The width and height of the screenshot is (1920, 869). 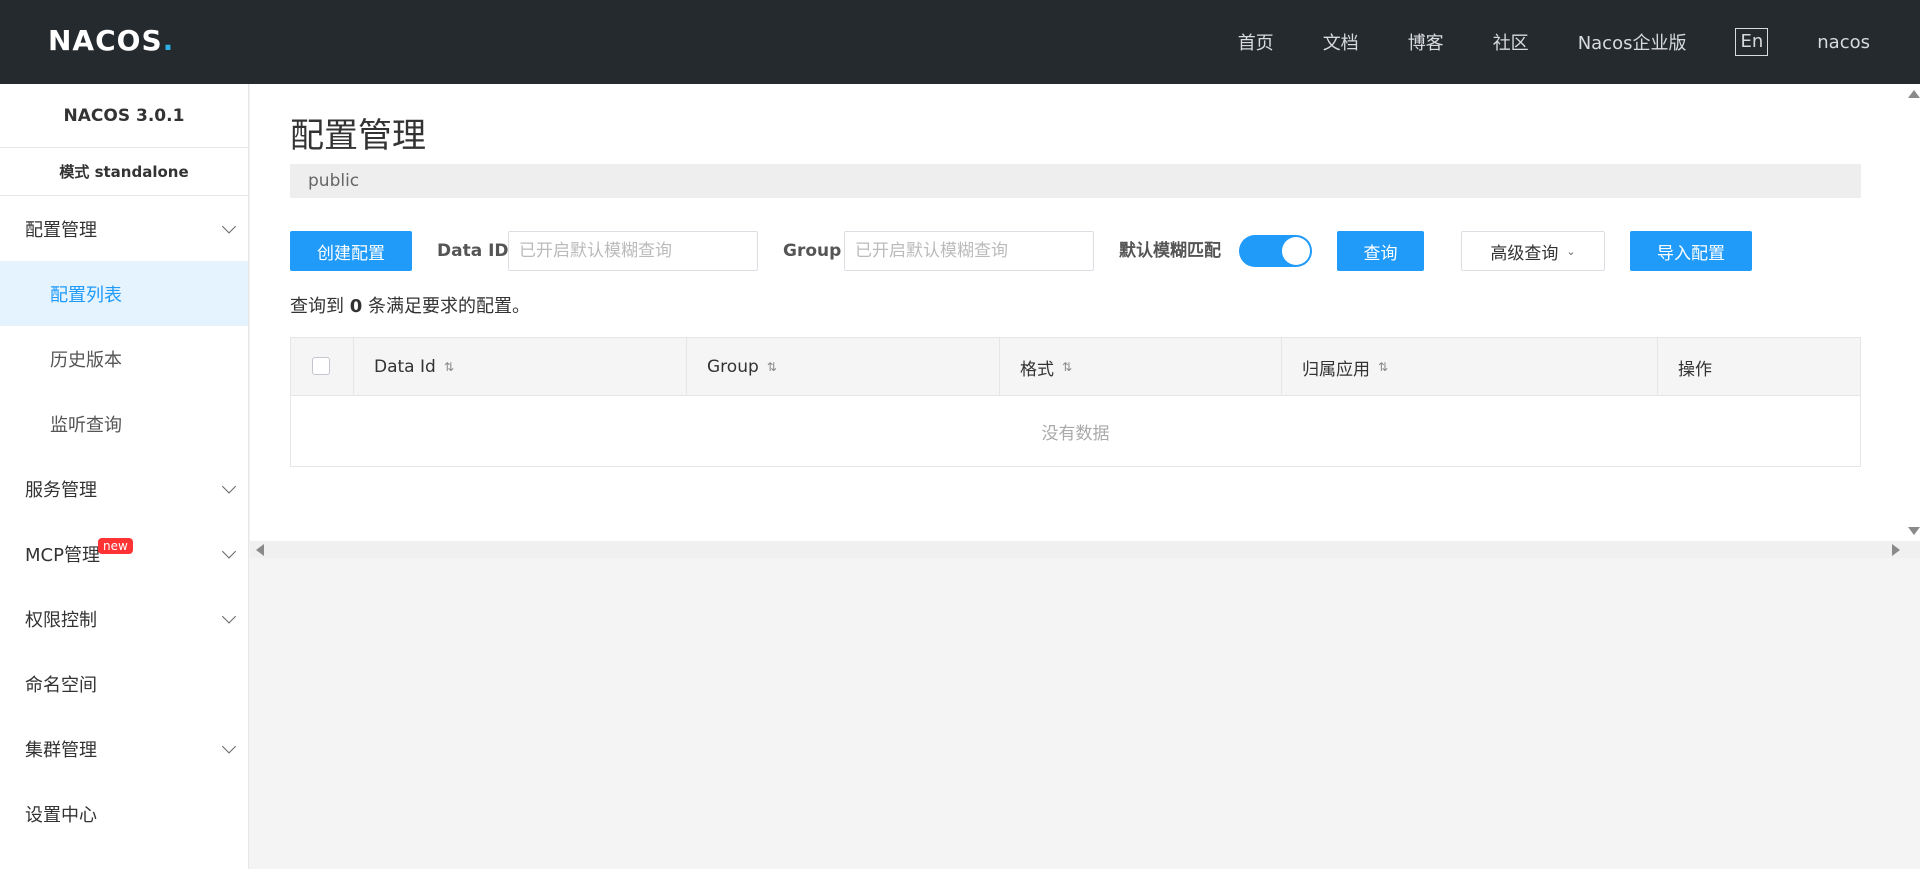 What do you see at coordinates (124, 423) in the screenshot?
I see `sidebar-item-listener-query: 监听查询` at bounding box center [124, 423].